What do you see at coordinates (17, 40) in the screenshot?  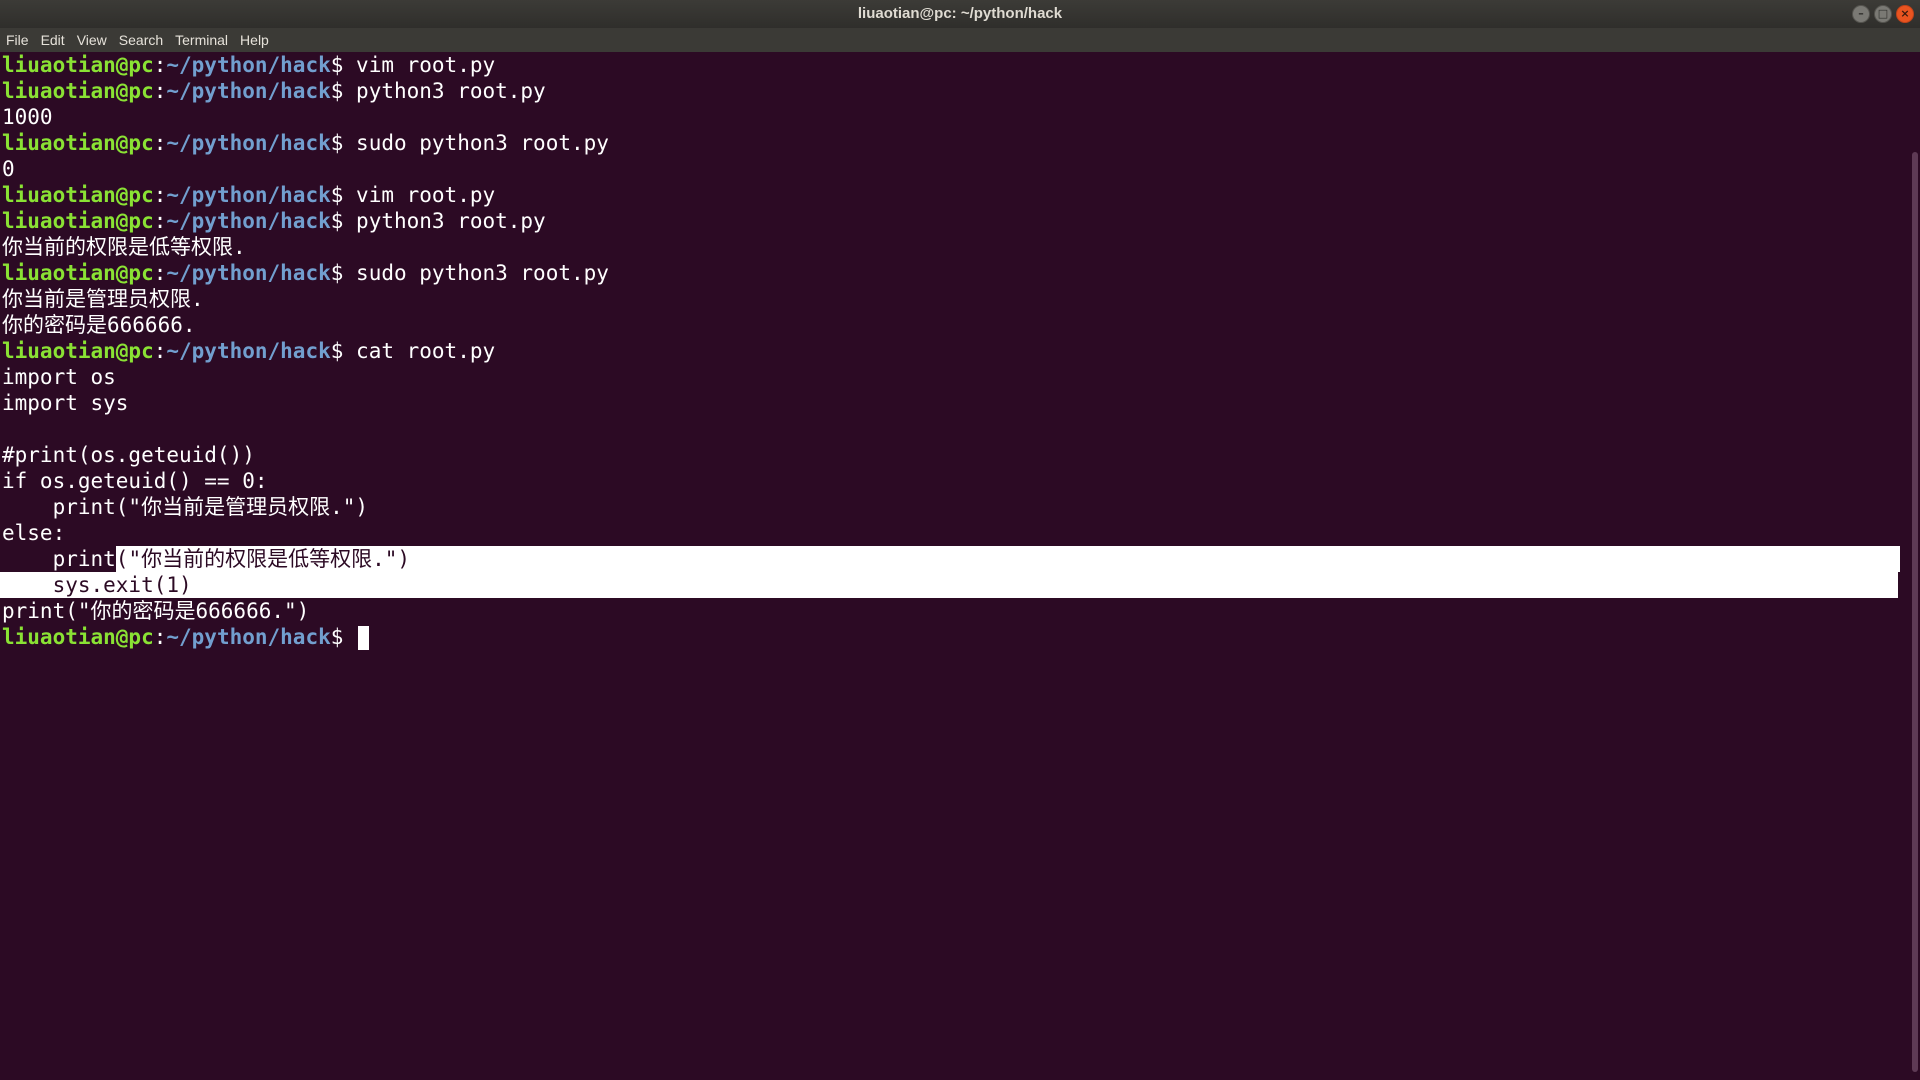 I see `menu-file: File` at bounding box center [17, 40].